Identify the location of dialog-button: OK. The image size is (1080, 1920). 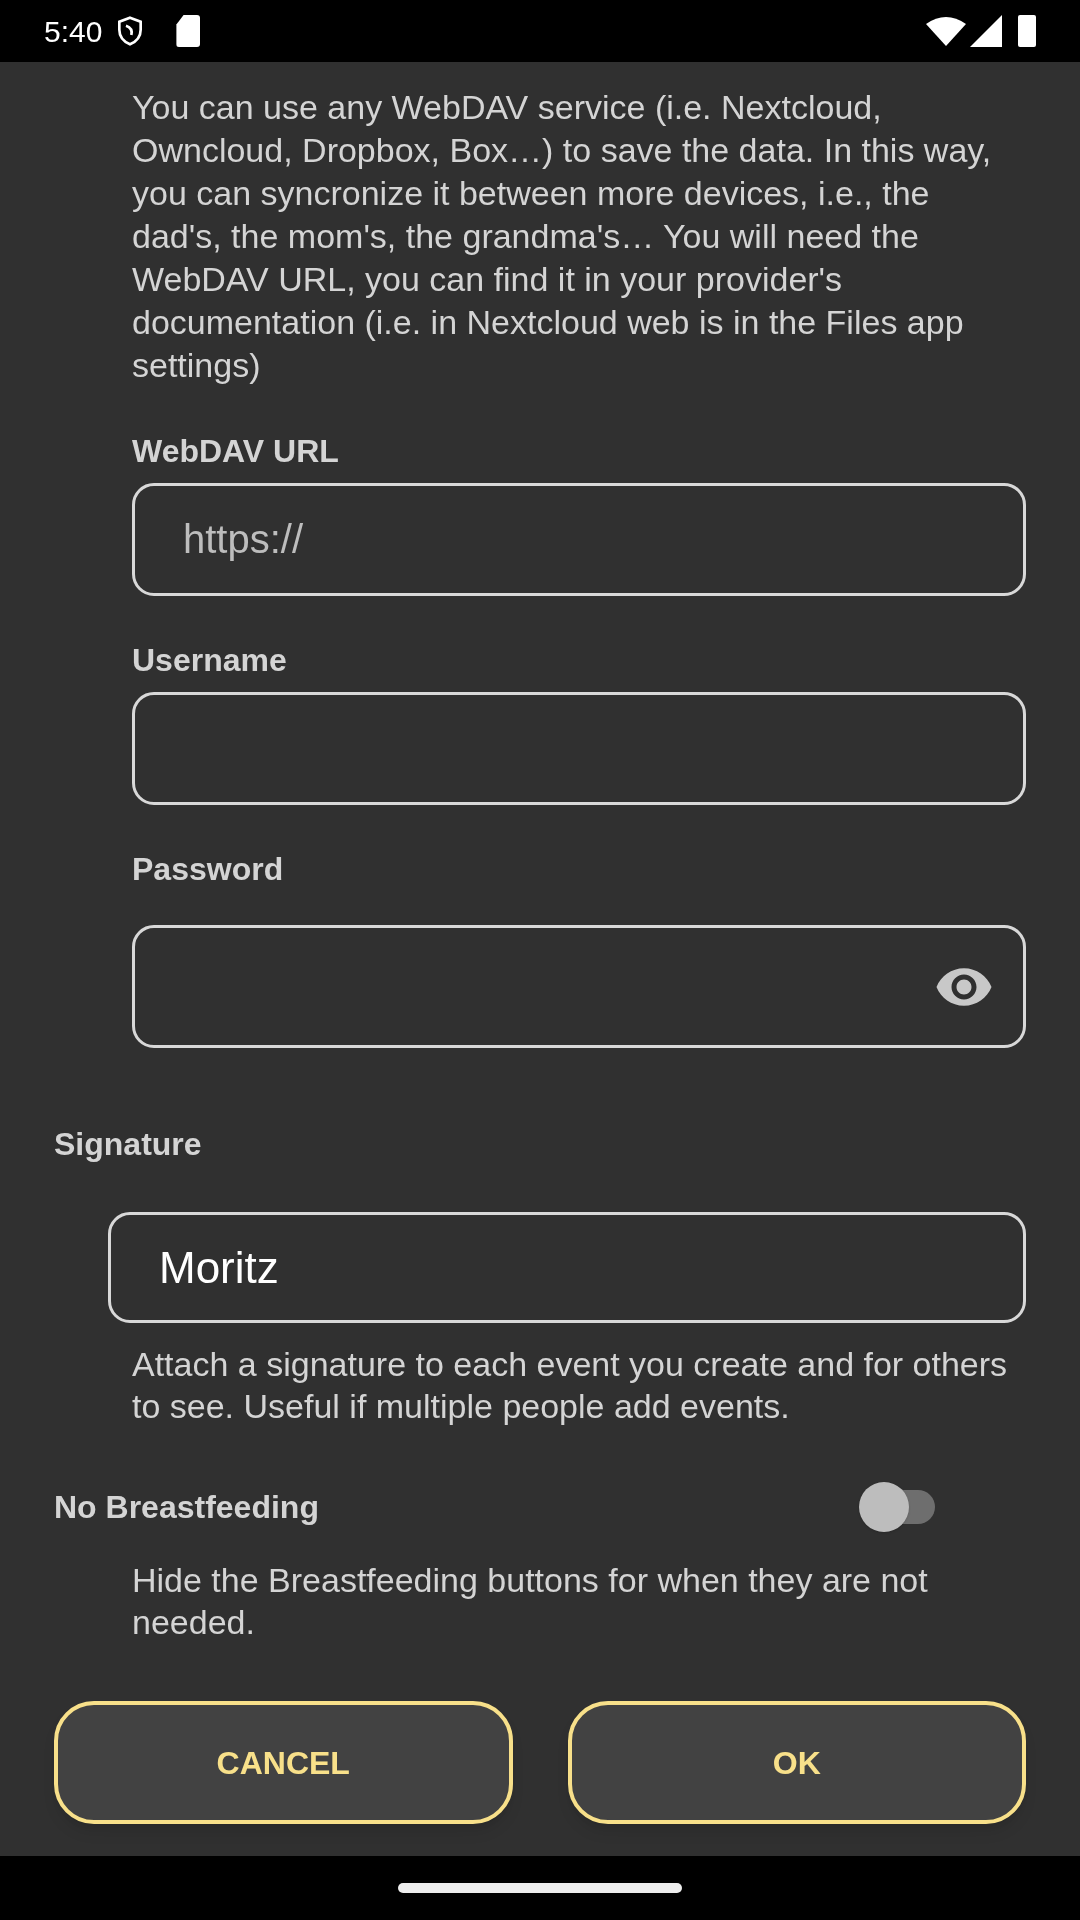
(796, 1762).